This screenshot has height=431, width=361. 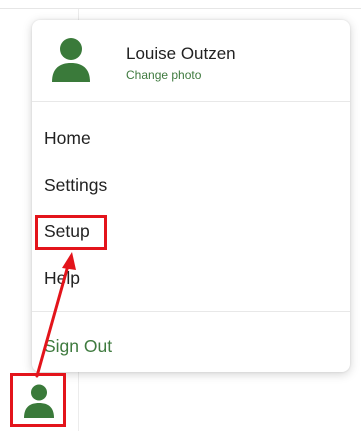 What do you see at coordinates (163, 75) in the screenshot?
I see `change-photo-link: Change photo` at bounding box center [163, 75].